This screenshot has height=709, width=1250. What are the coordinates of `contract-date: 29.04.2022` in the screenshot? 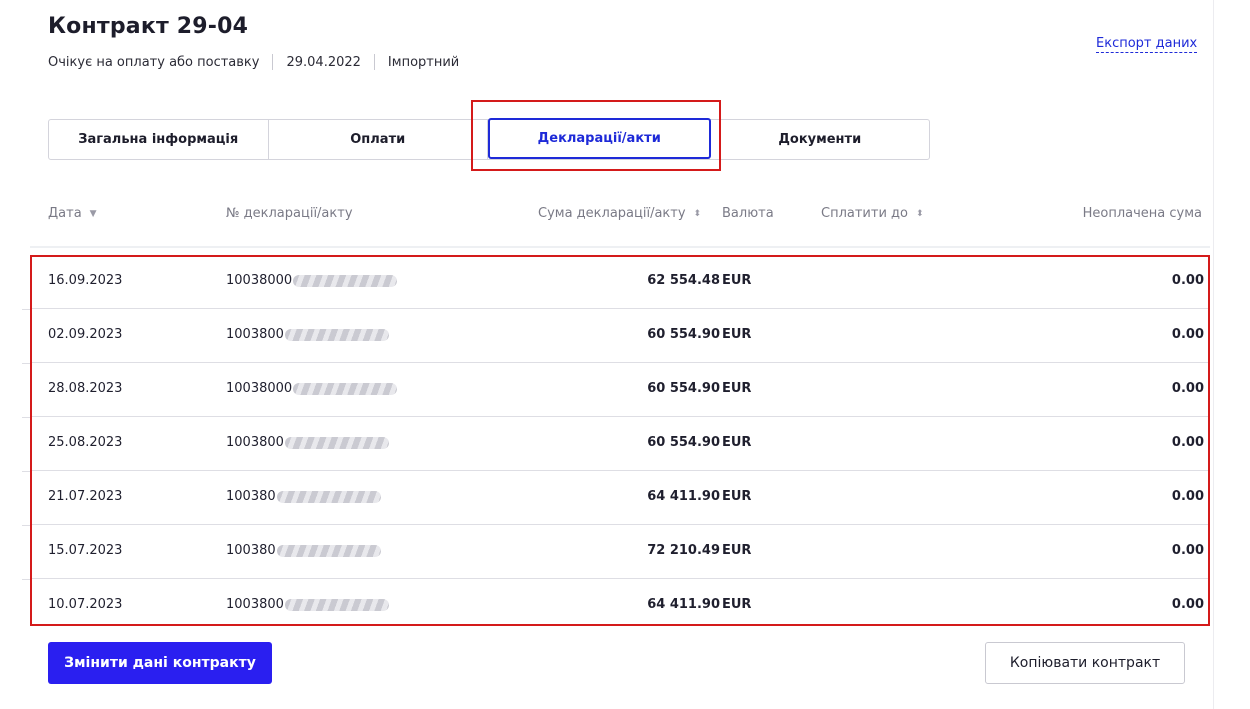 It's located at (323, 62).